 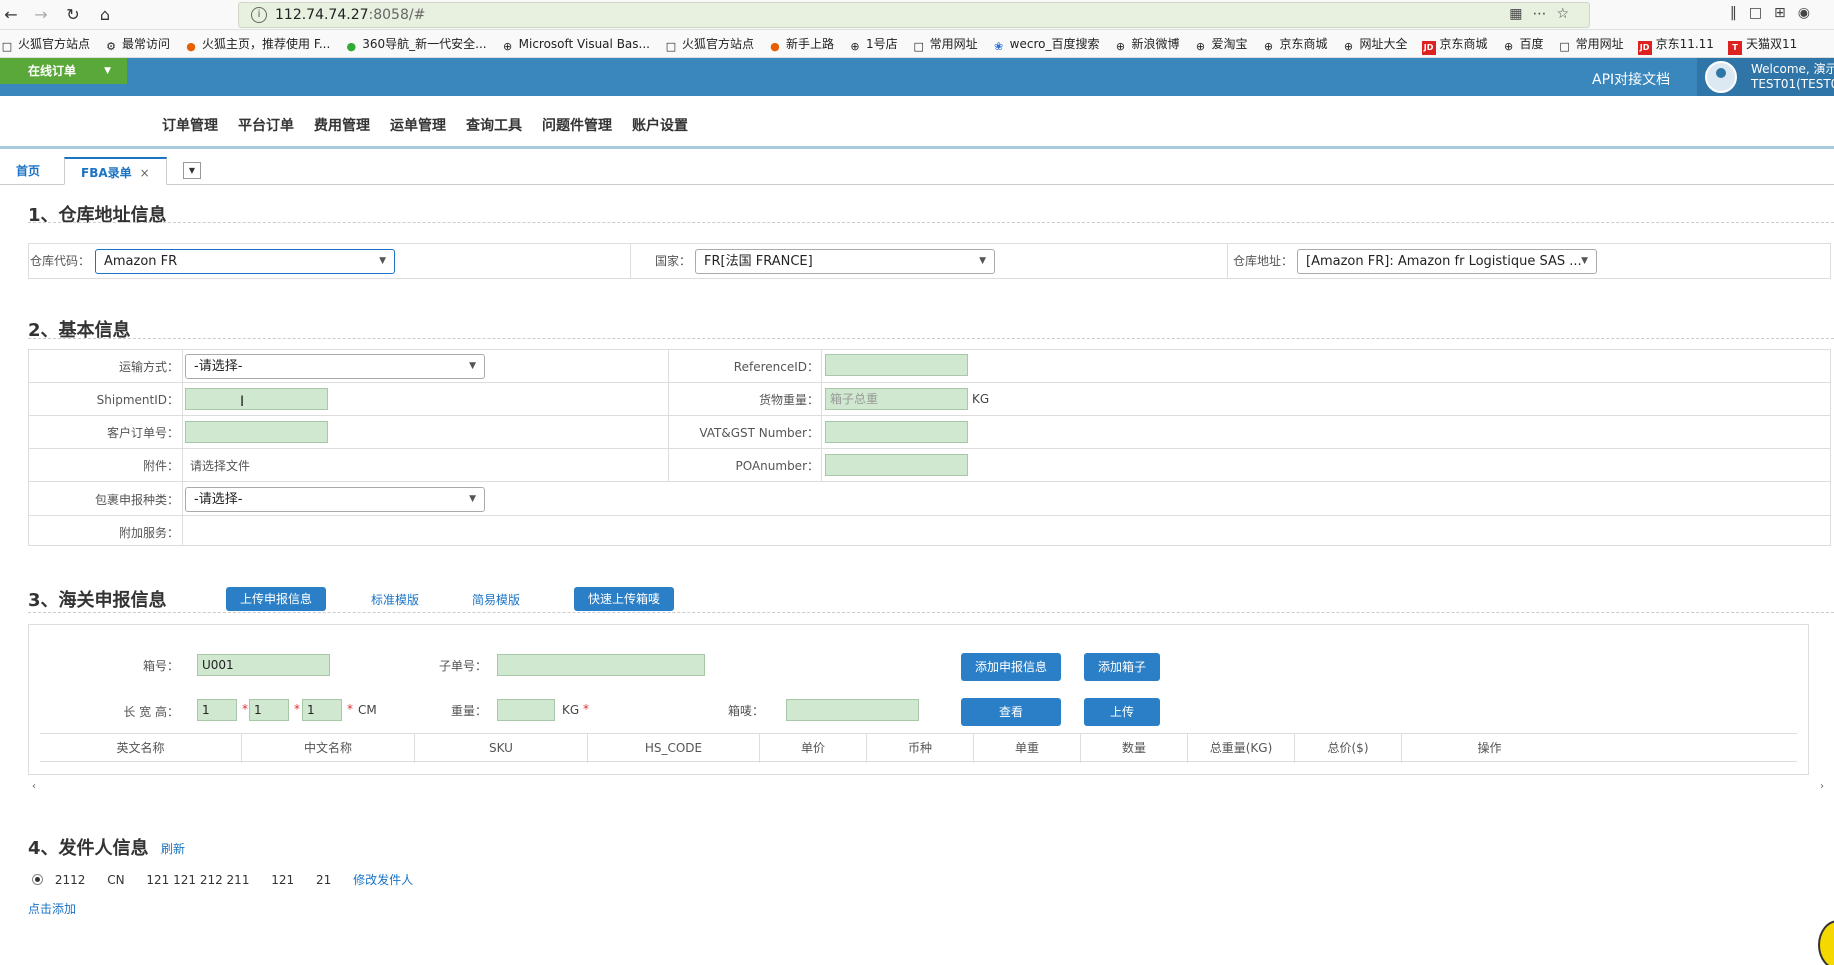 What do you see at coordinates (28, 171) in the screenshot?
I see `tab-home: 首页` at bounding box center [28, 171].